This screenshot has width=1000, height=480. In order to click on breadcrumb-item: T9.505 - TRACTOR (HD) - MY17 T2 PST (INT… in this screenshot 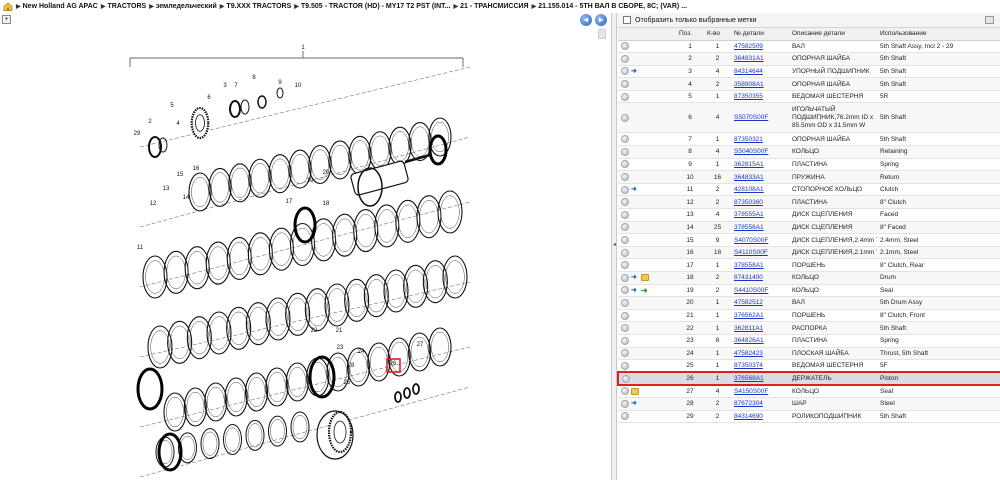, I will do `click(376, 6)`.